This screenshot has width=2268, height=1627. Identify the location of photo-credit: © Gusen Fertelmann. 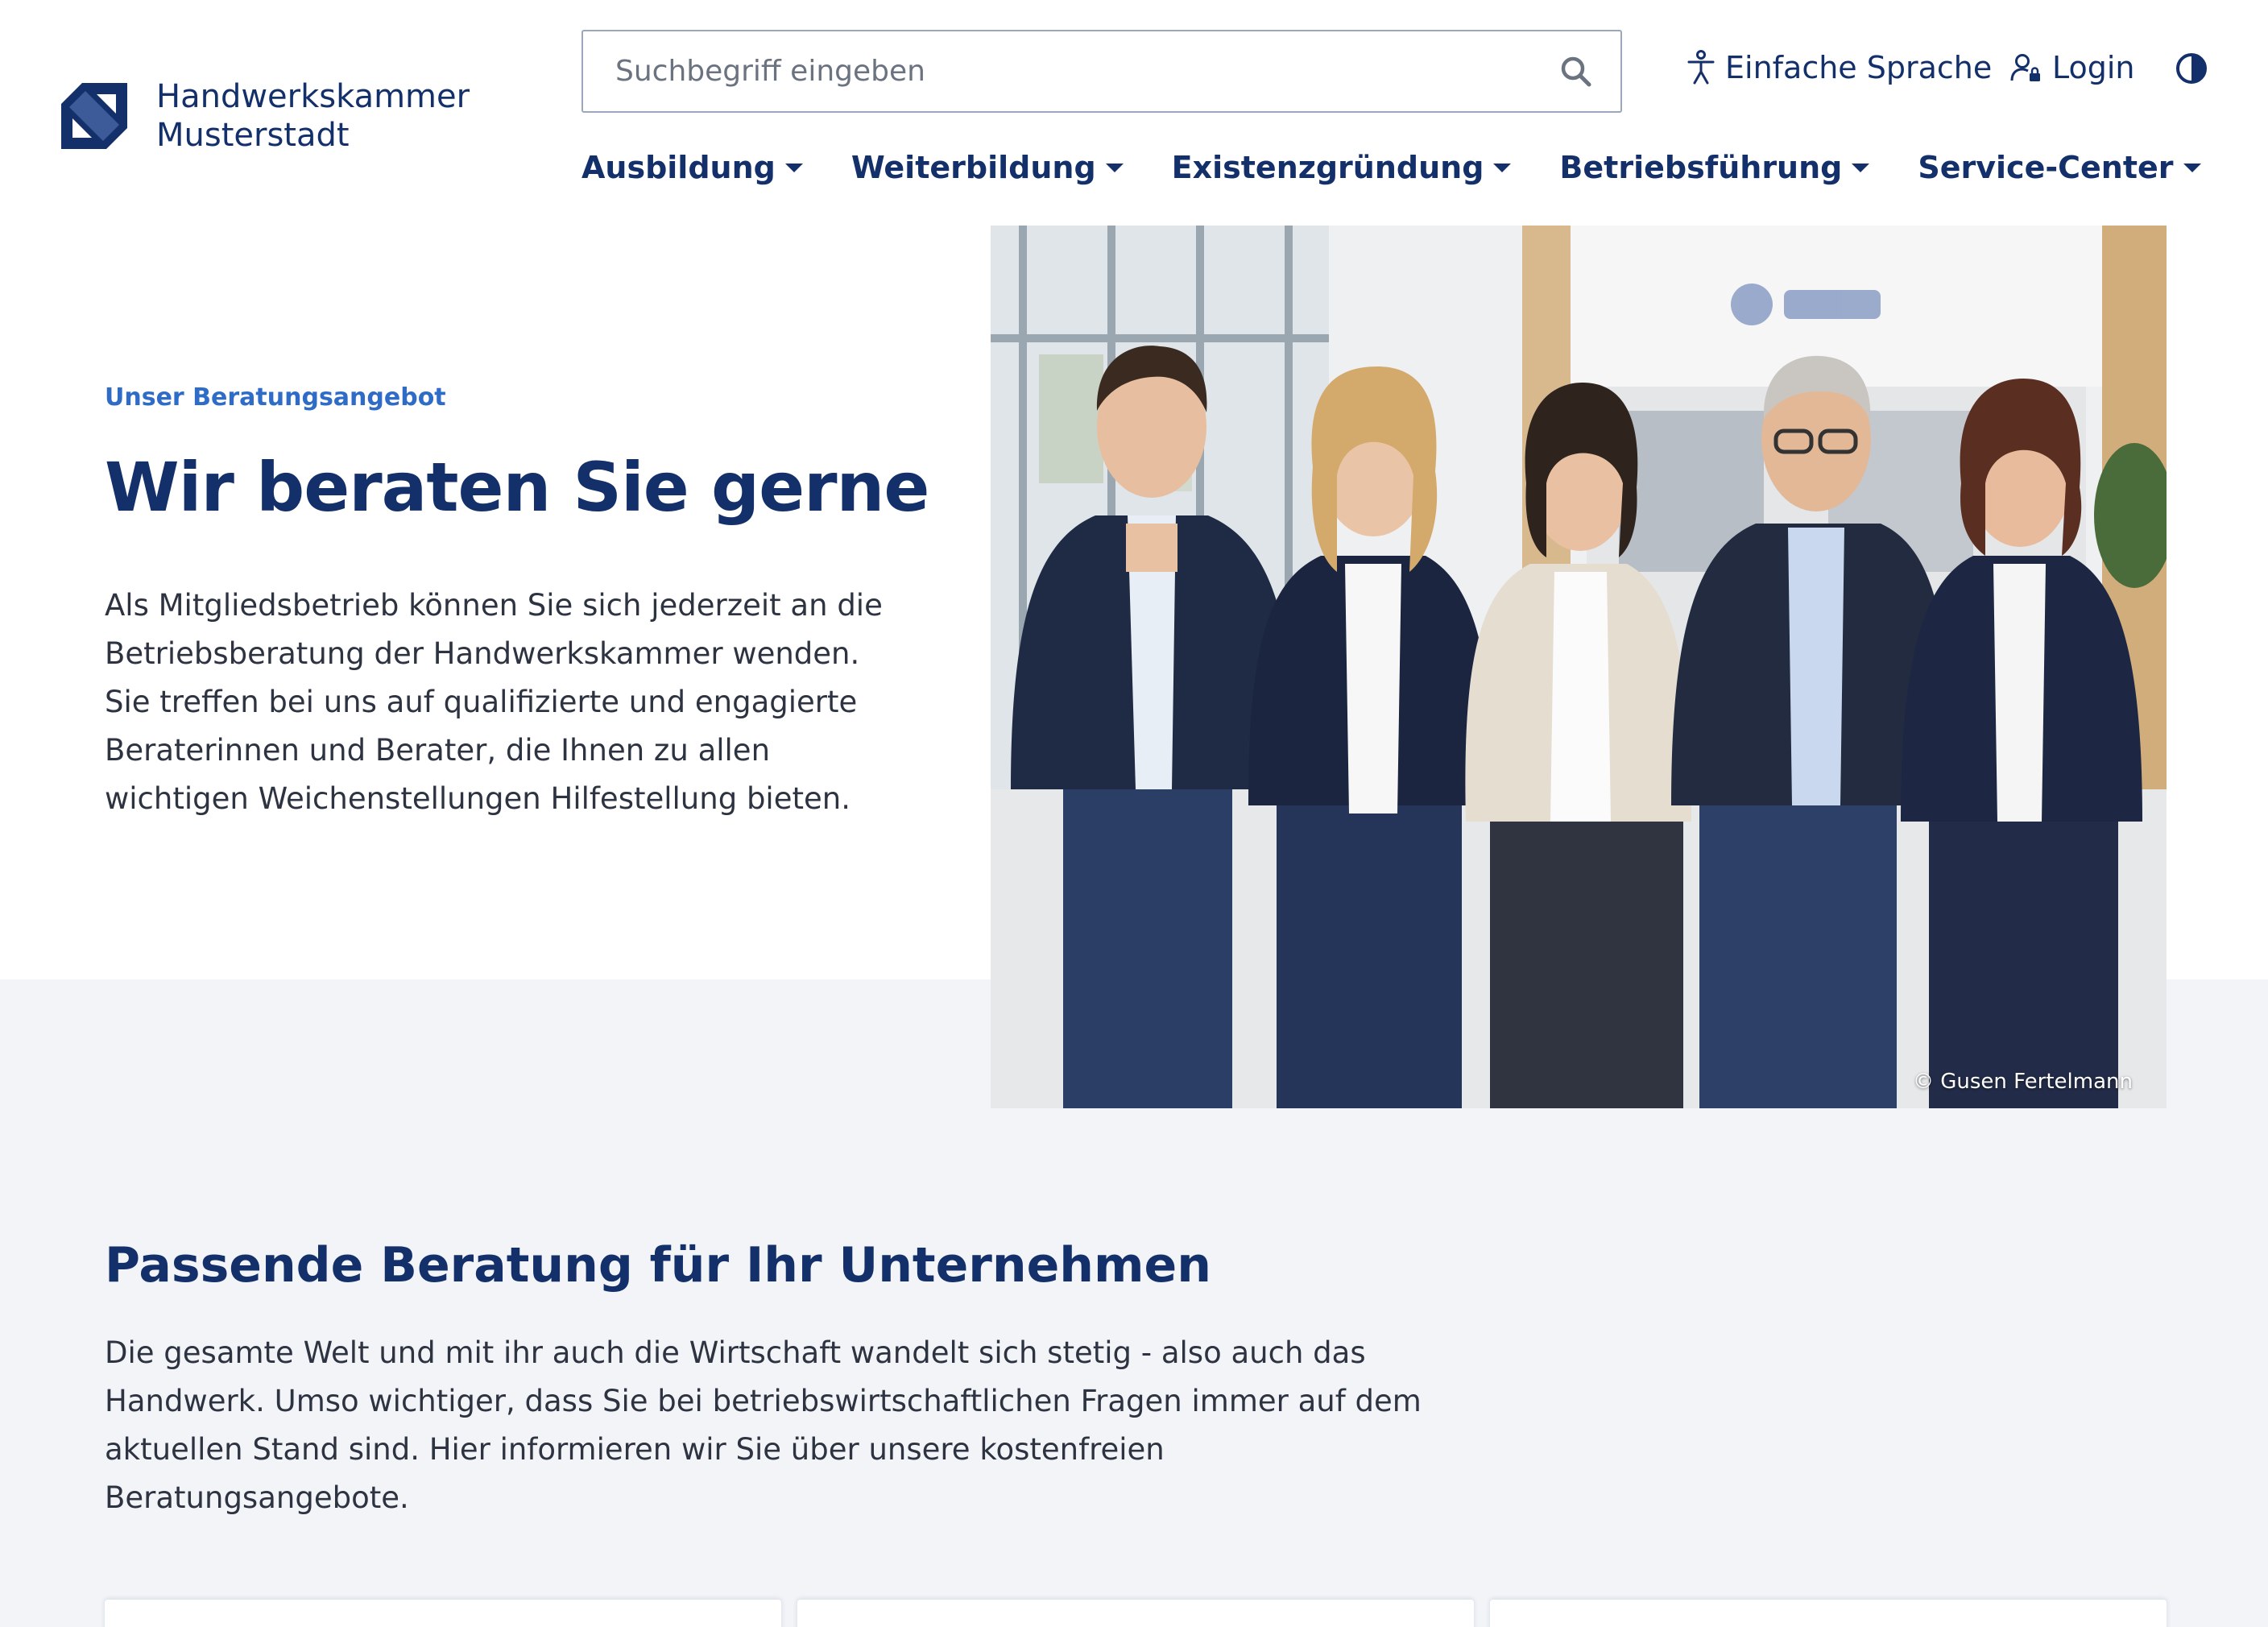
(2022, 1082).